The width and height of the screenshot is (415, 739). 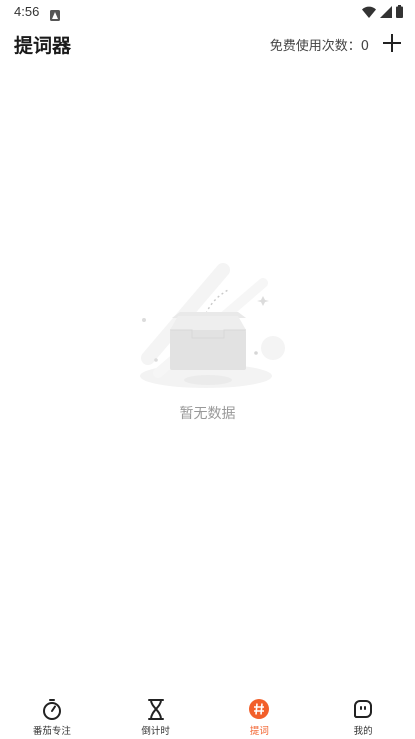 What do you see at coordinates (156, 709) in the screenshot?
I see `hourglass-icon` at bounding box center [156, 709].